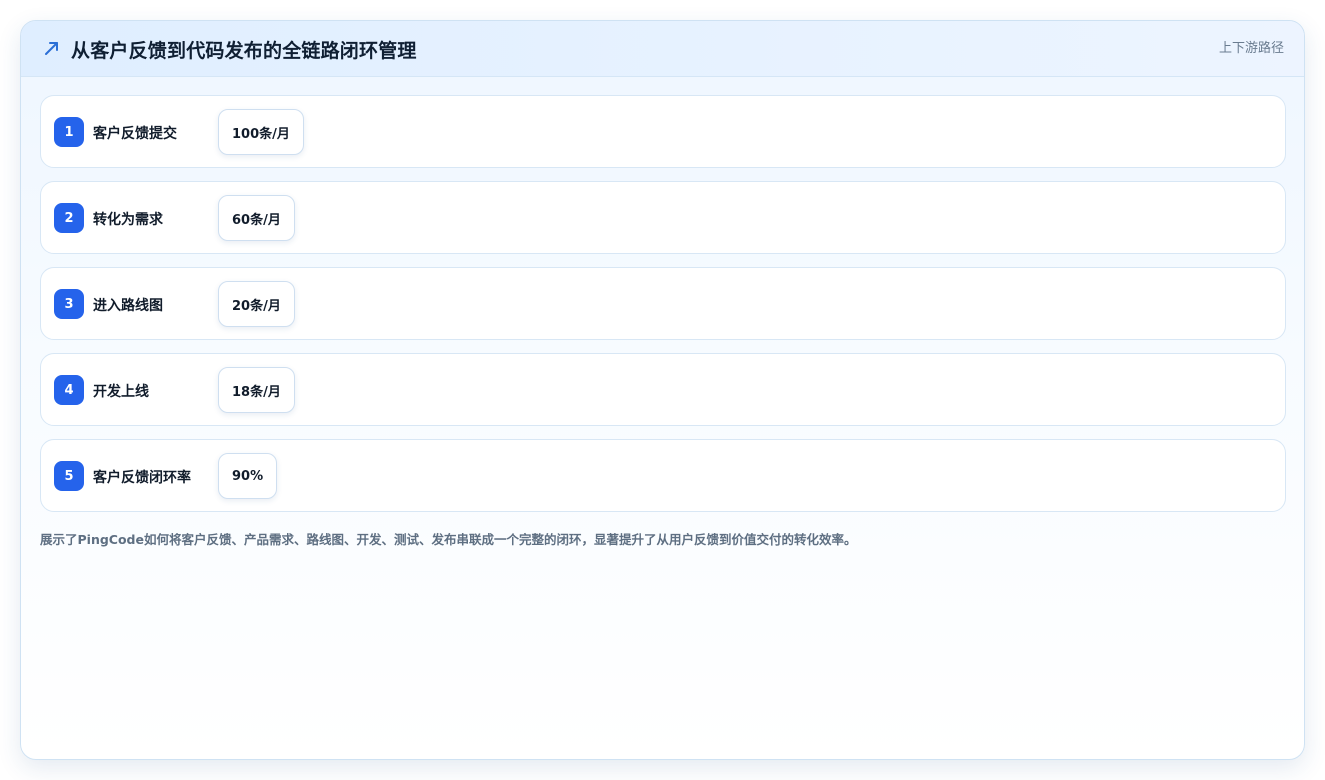 The image size is (1325, 780). What do you see at coordinates (1251, 48) in the screenshot?
I see `upstream-downstream-tag: 上下游路径` at bounding box center [1251, 48].